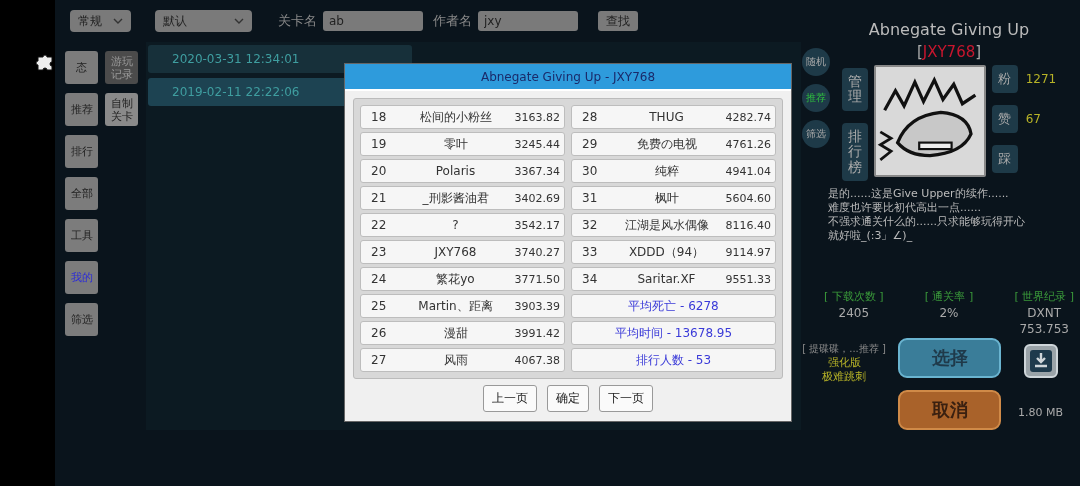  Describe the element at coordinates (844, 377) in the screenshot. I see `tag-label: 极难跳刺` at that location.